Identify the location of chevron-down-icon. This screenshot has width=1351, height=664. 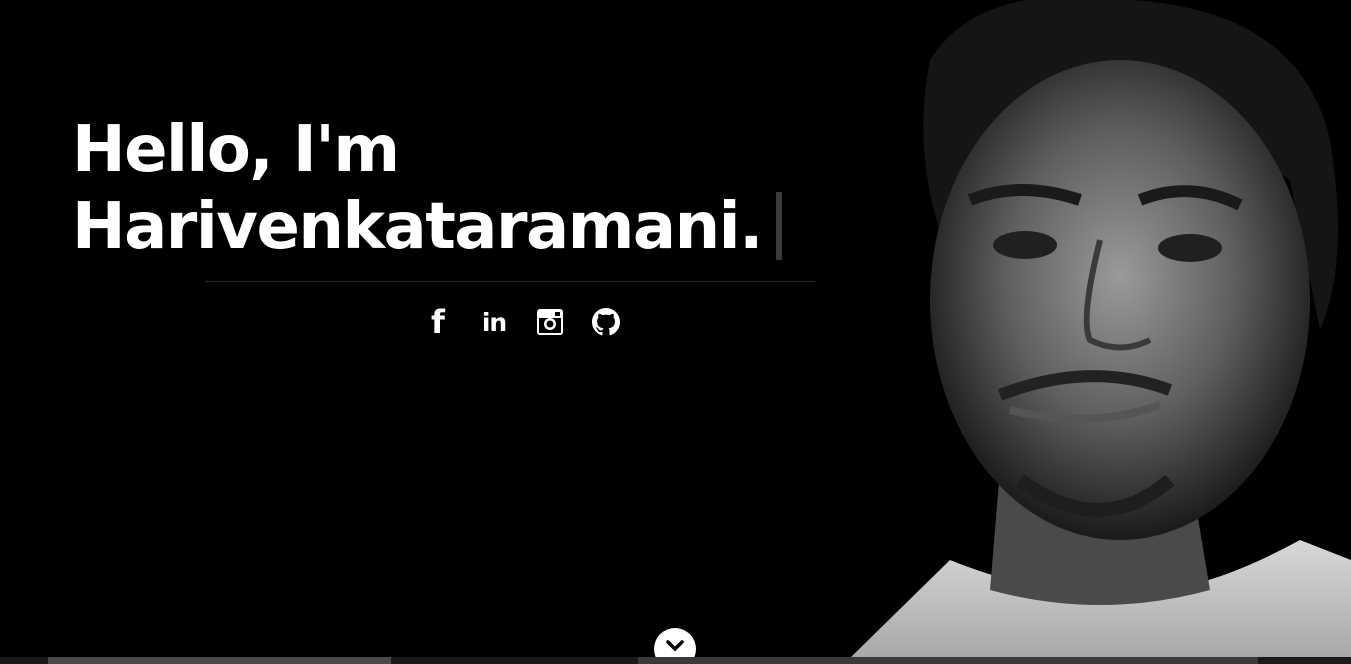
(675, 646).